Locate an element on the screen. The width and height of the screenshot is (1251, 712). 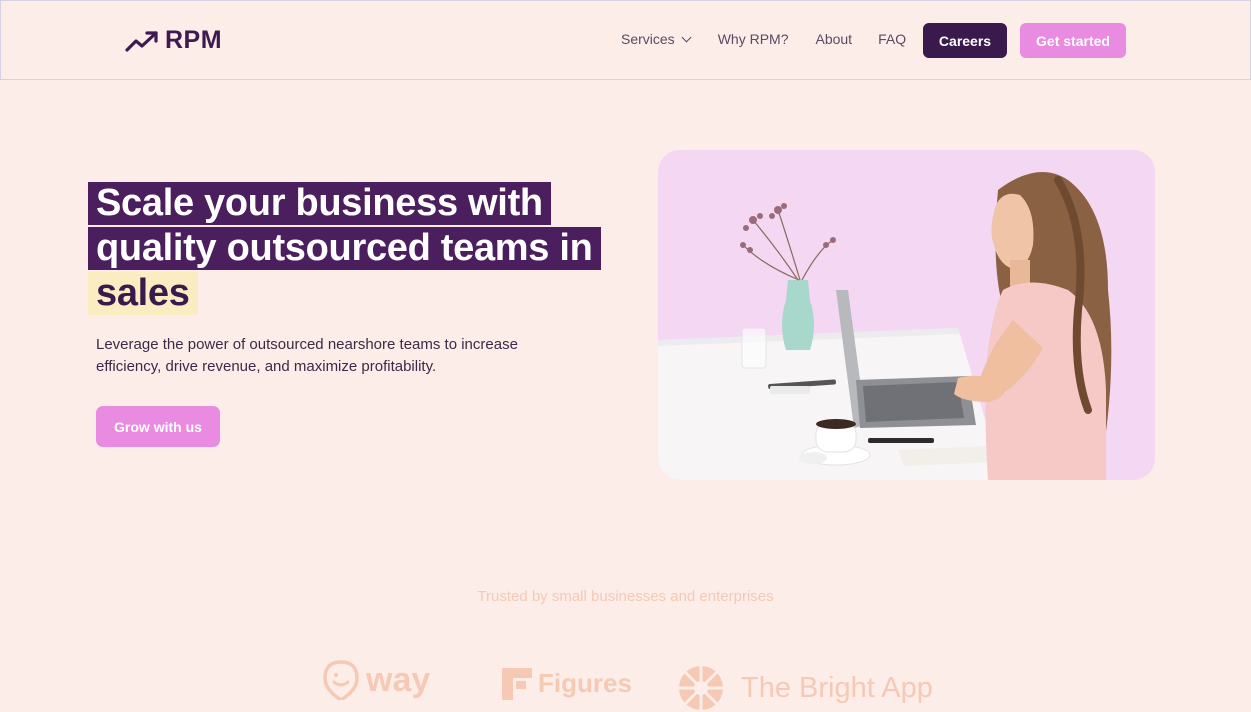
nav-about: About is located at coordinates (833, 39).